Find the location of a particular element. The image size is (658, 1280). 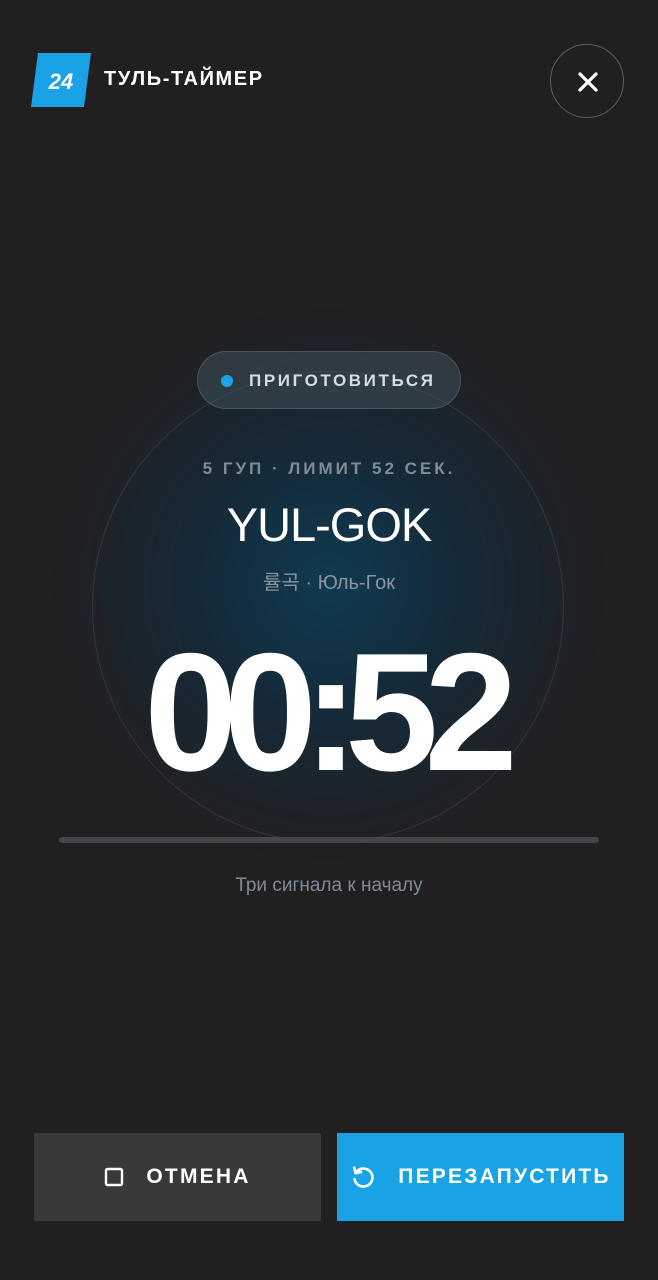

stop-square-icon is located at coordinates (114, 1177).